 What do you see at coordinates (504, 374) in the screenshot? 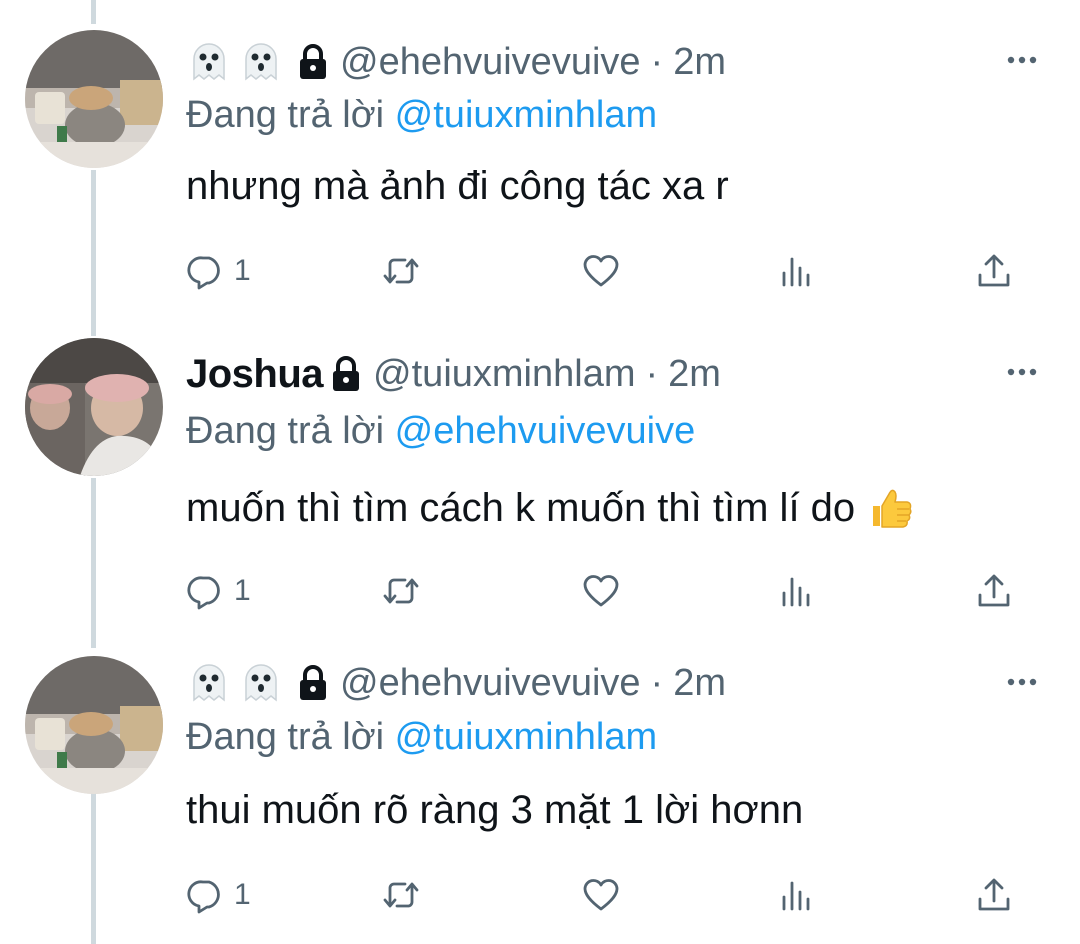
I see `user-handle: @tuiuxminhlam` at bounding box center [504, 374].